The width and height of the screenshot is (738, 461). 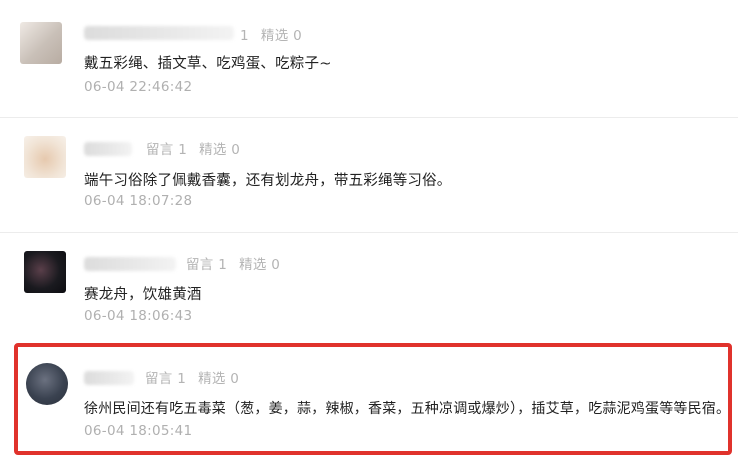 I want to click on comment-time: 06-04 18:07:28, so click(x=138, y=201).